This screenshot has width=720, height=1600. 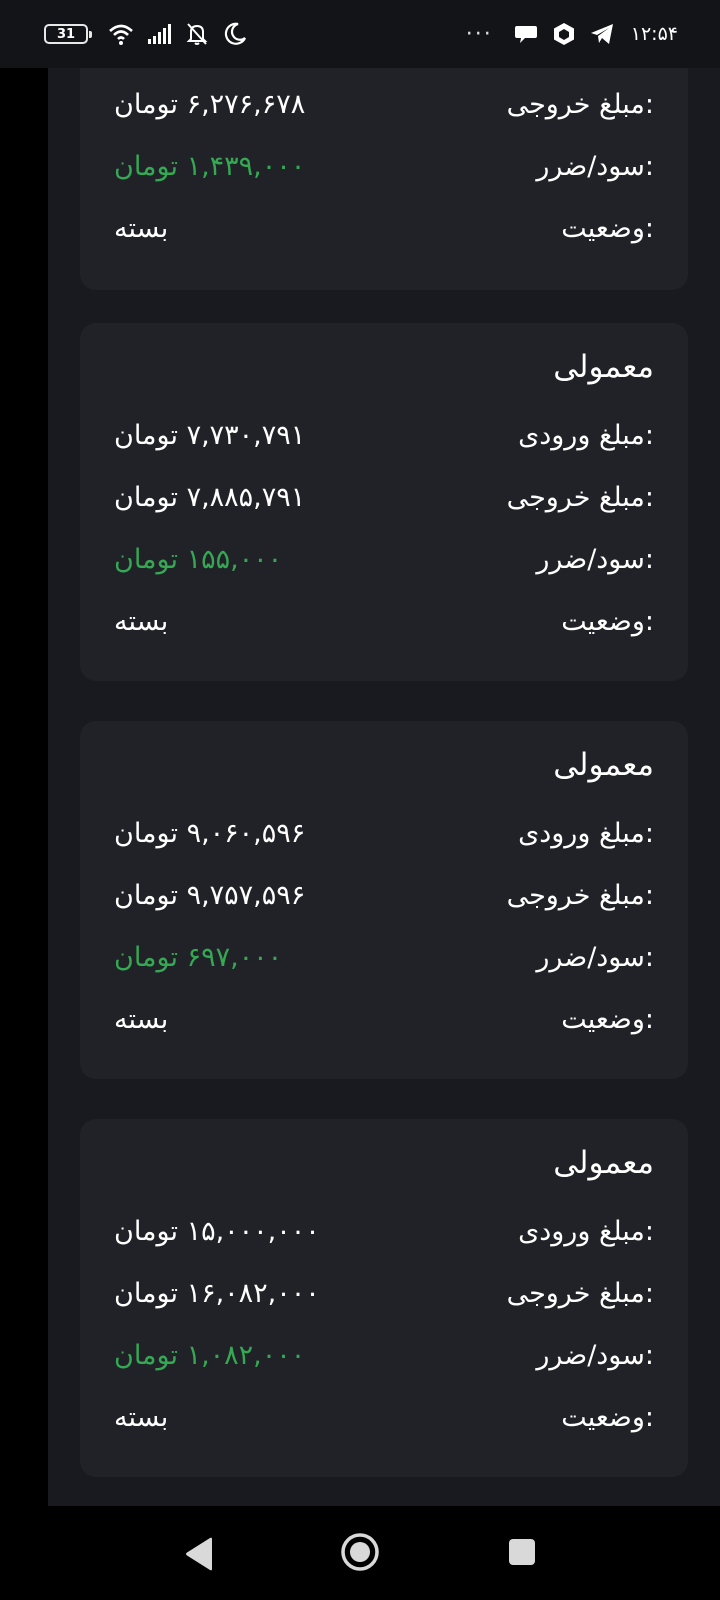 What do you see at coordinates (210, 166) in the screenshot?
I see `profit-loss-value: ۱,۴۳۹,۰۰۰ تومان` at bounding box center [210, 166].